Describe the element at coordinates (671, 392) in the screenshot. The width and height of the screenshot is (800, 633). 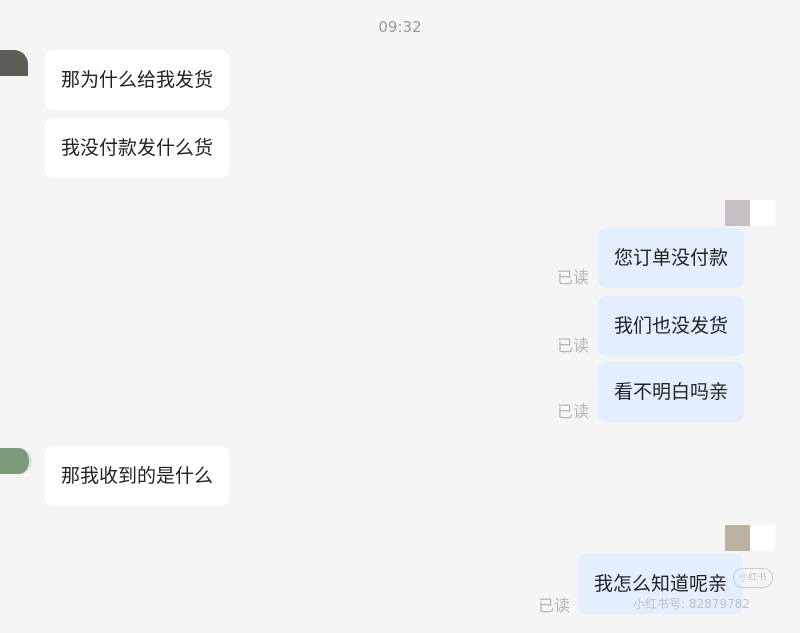
I see `message-bubble-outgoing: 看不明白吗亲` at that location.